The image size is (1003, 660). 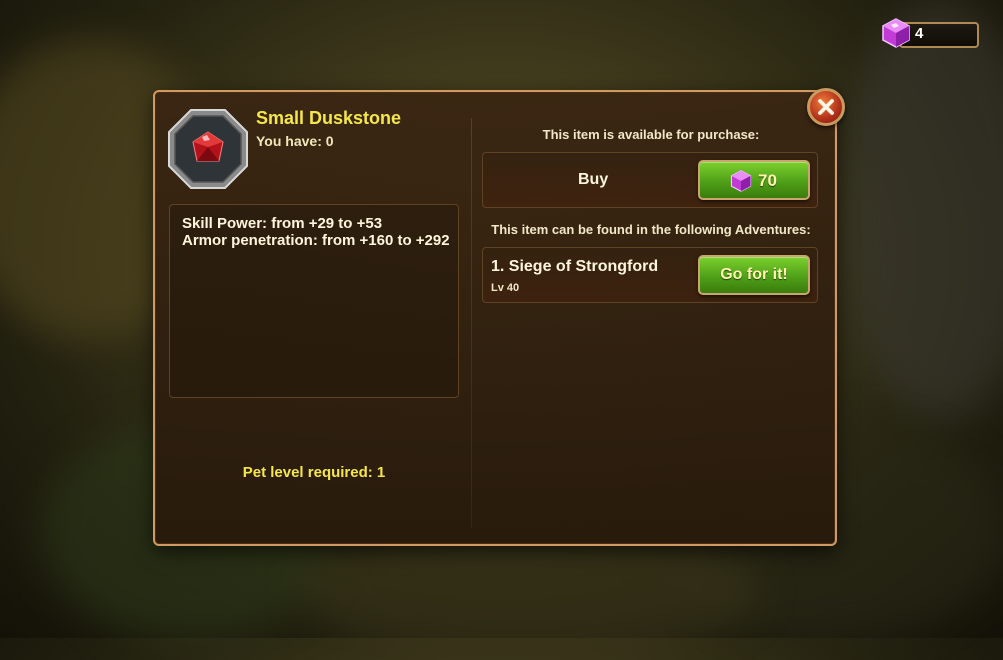 I want to click on purchase-row: Buy 70, so click(x=650, y=180).